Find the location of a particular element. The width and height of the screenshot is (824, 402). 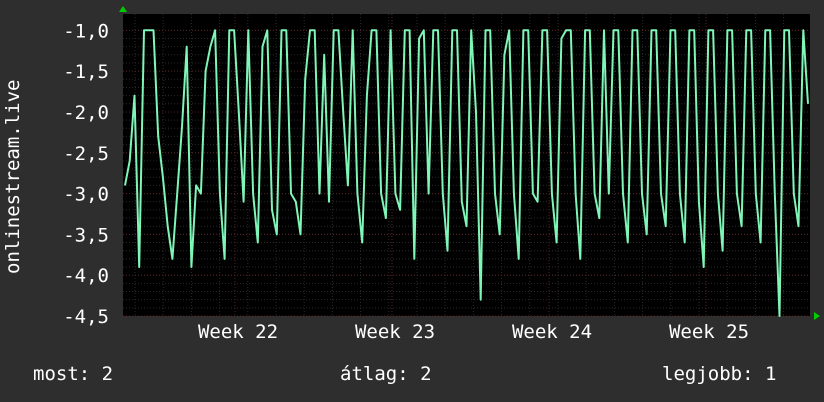

y-tick-label: -4,5 is located at coordinates (86, 317).